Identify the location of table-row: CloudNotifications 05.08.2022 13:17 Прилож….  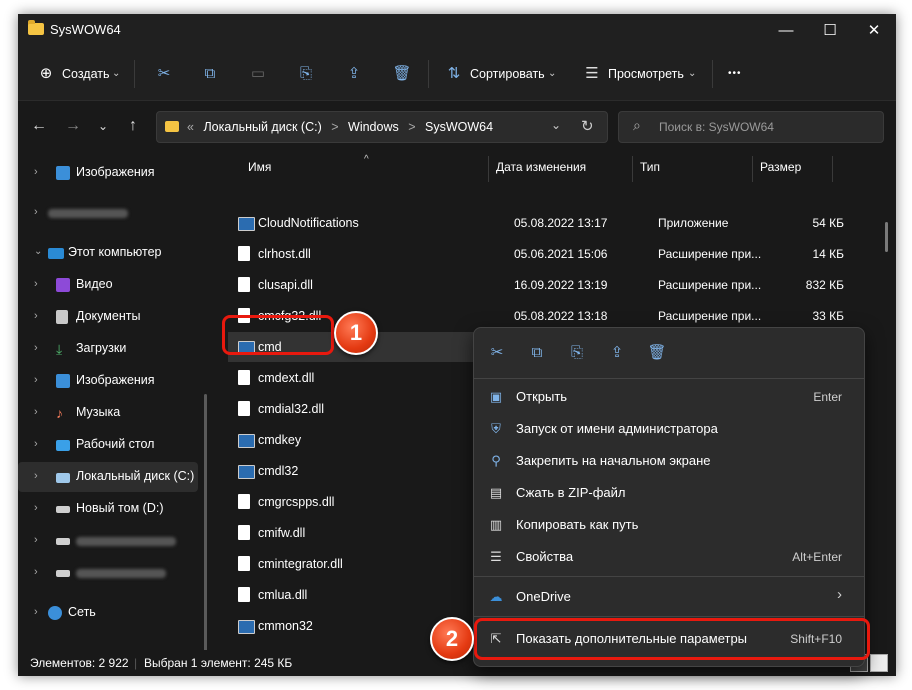
(536, 223).